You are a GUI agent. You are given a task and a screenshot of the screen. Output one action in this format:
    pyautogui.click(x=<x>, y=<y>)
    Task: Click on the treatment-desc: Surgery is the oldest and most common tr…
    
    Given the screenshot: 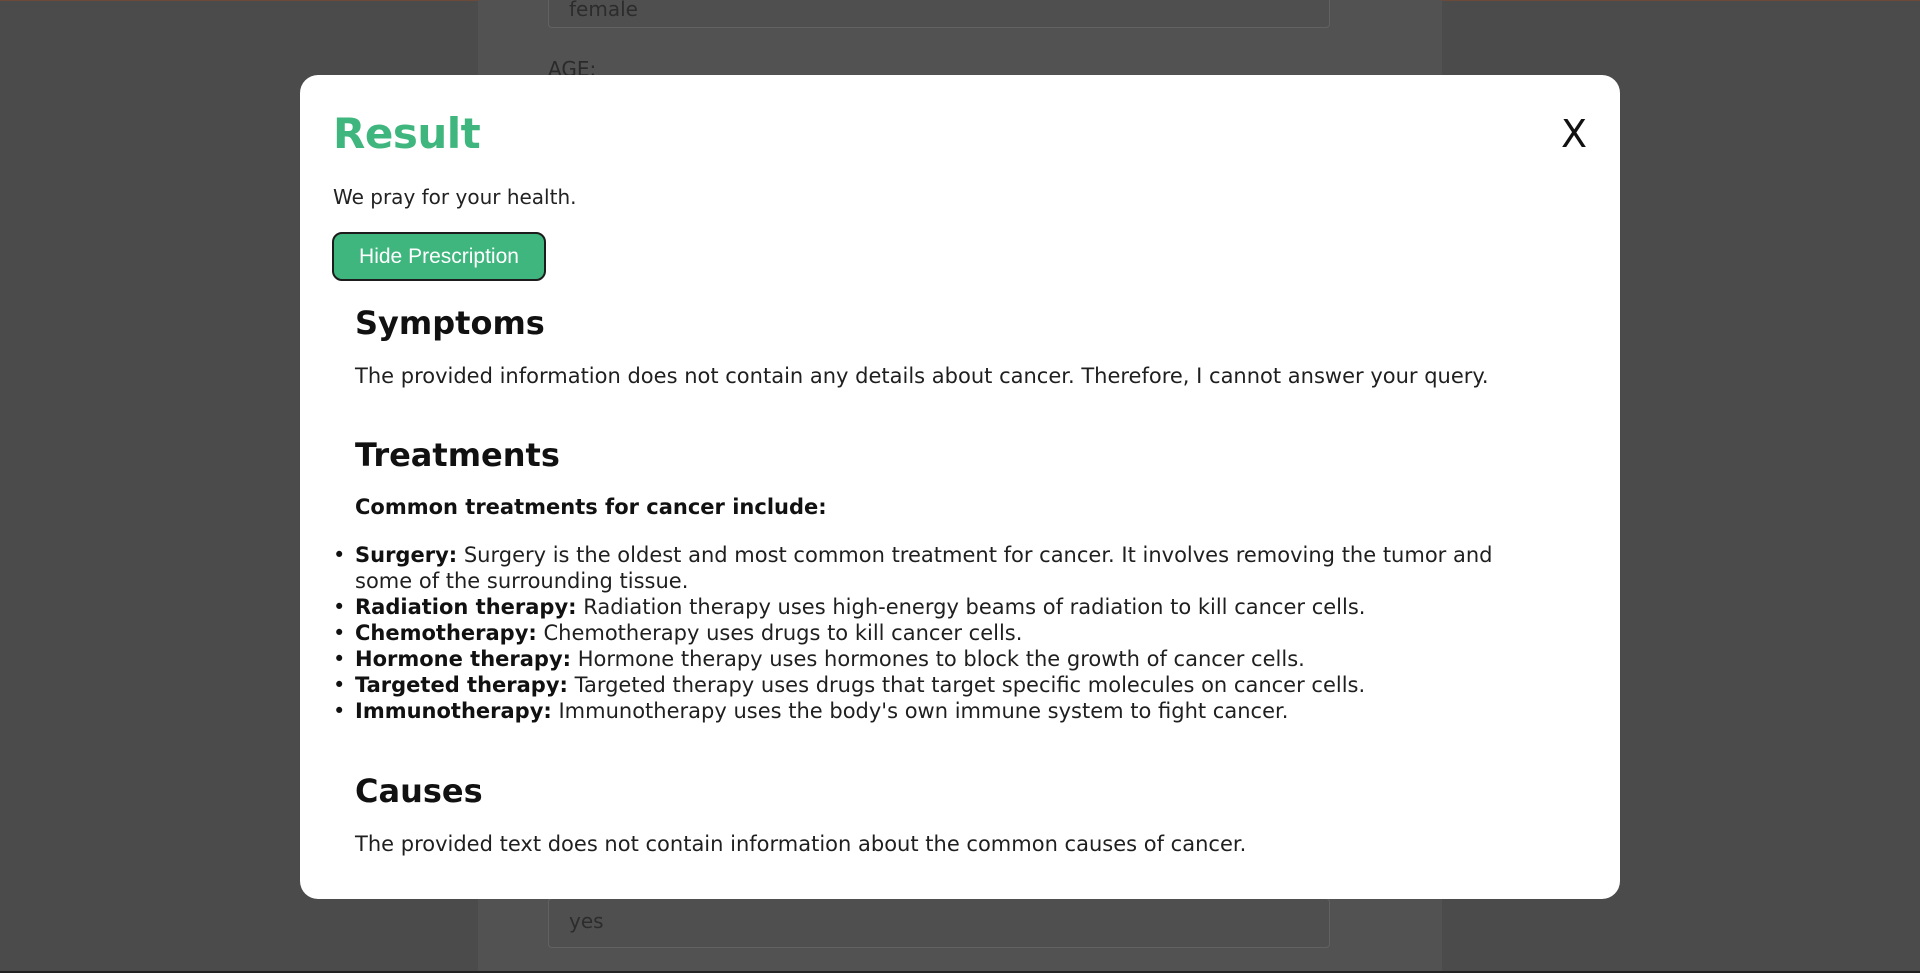 What is the action you would take?
    pyautogui.click(x=924, y=568)
    